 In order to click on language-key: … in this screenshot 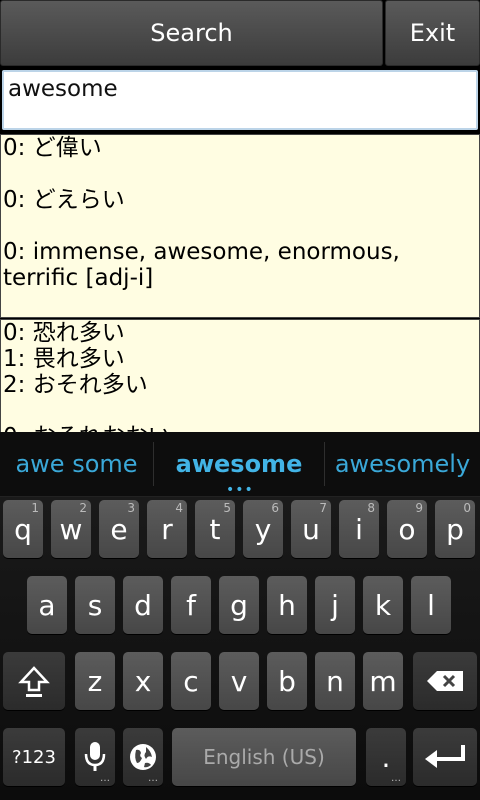, I will do `click(143, 757)`.